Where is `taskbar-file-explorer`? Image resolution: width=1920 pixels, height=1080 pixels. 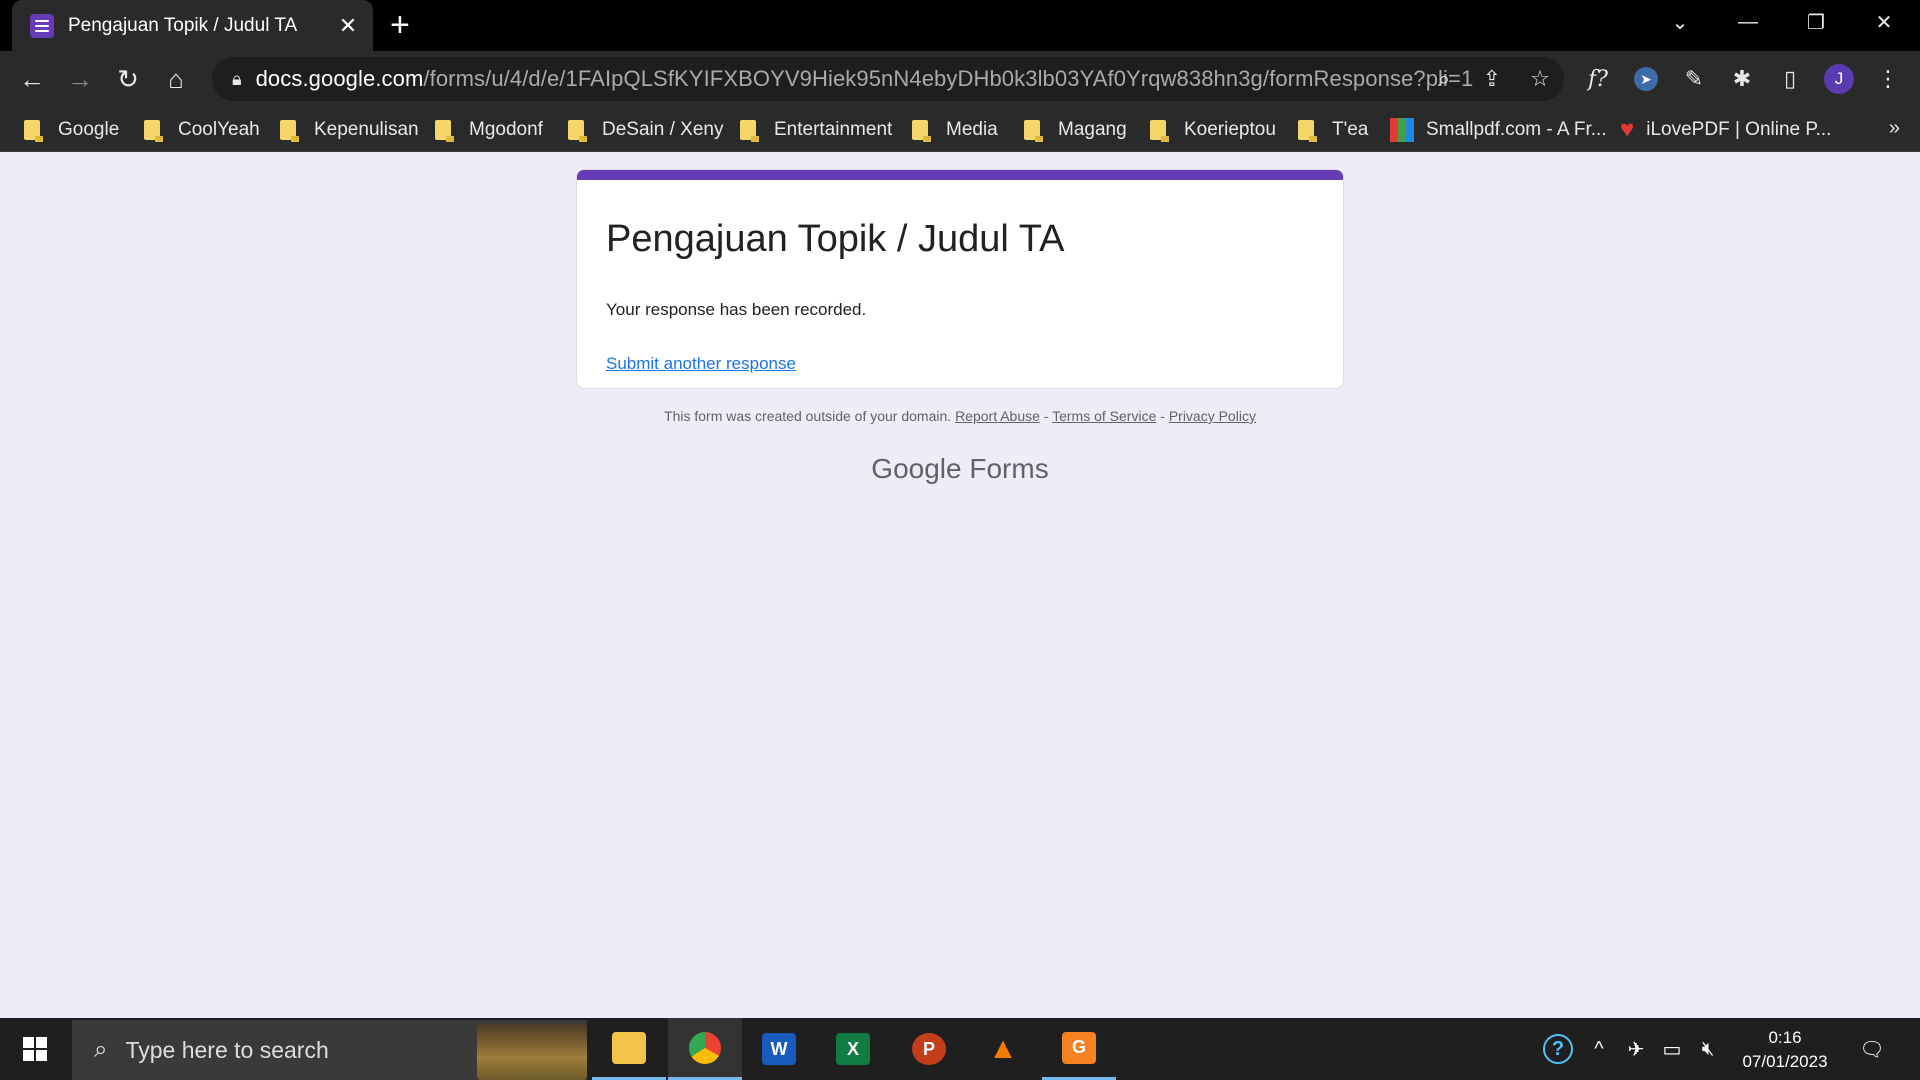 taskbar-file-explorer is located at coordinates (629, 1049).